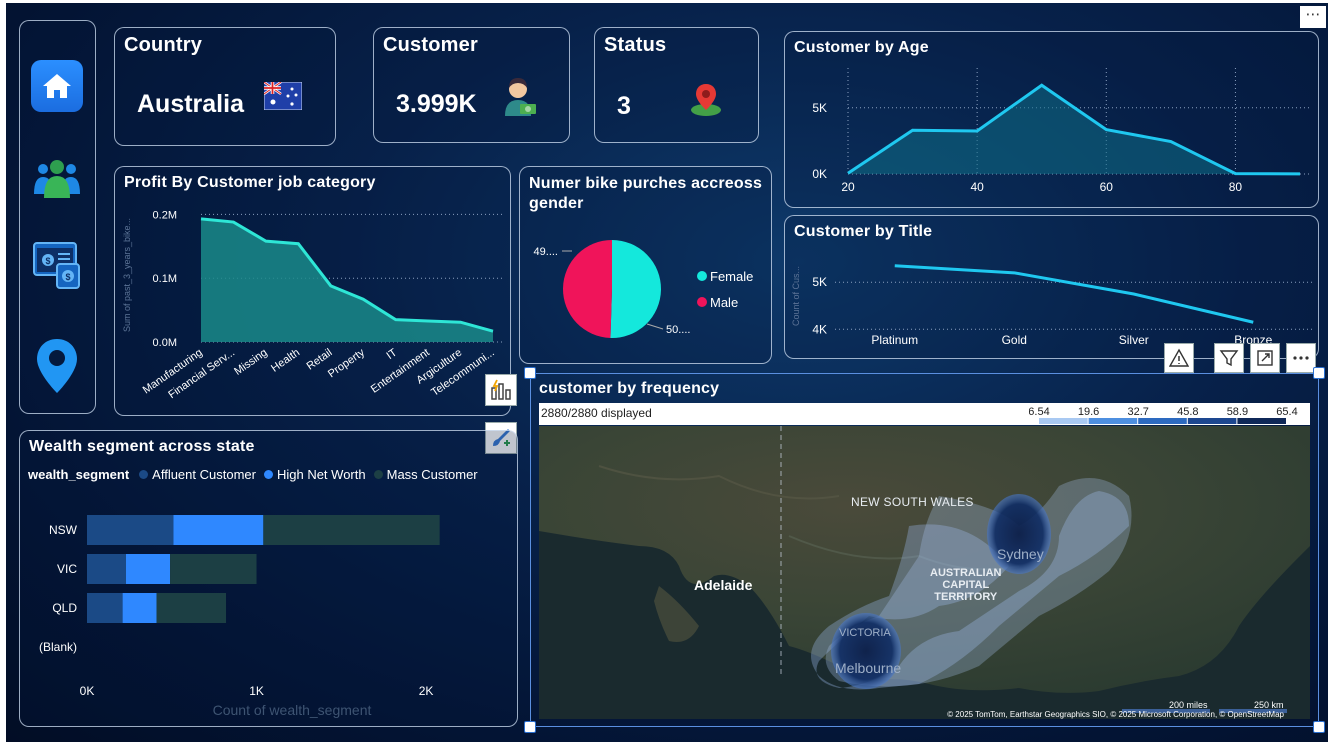 The width and height of the screenshot is (1328, 742). What do you see at coordinates (1236, 187) in the screenshot?
I see `age-xtick-label: 80` at bounding box center [1236, 187].